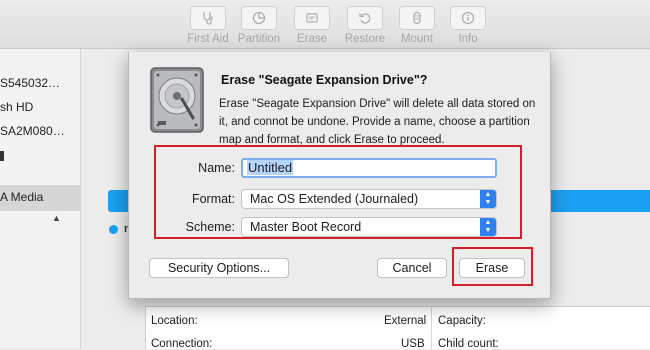  Describe the element at coordinates (208, 25) in the screenshot. I see `first-aid-button: First Aid` at that location.